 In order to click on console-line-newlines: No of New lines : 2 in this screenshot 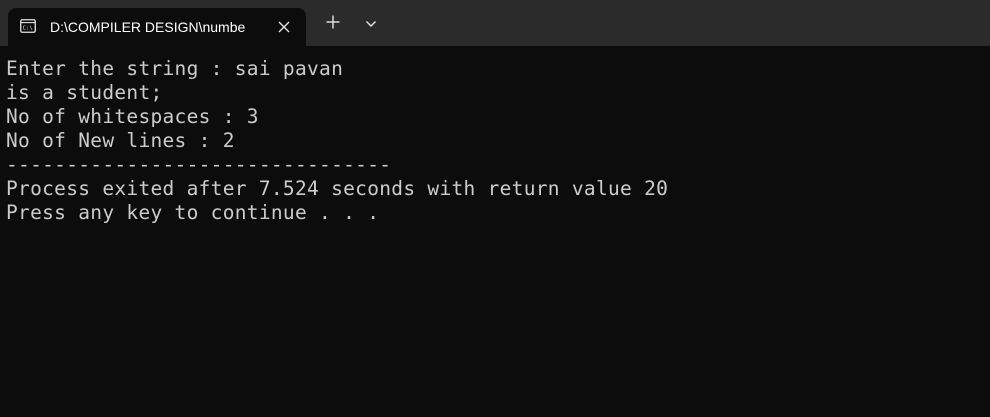, I will do `click(120, 140)`.